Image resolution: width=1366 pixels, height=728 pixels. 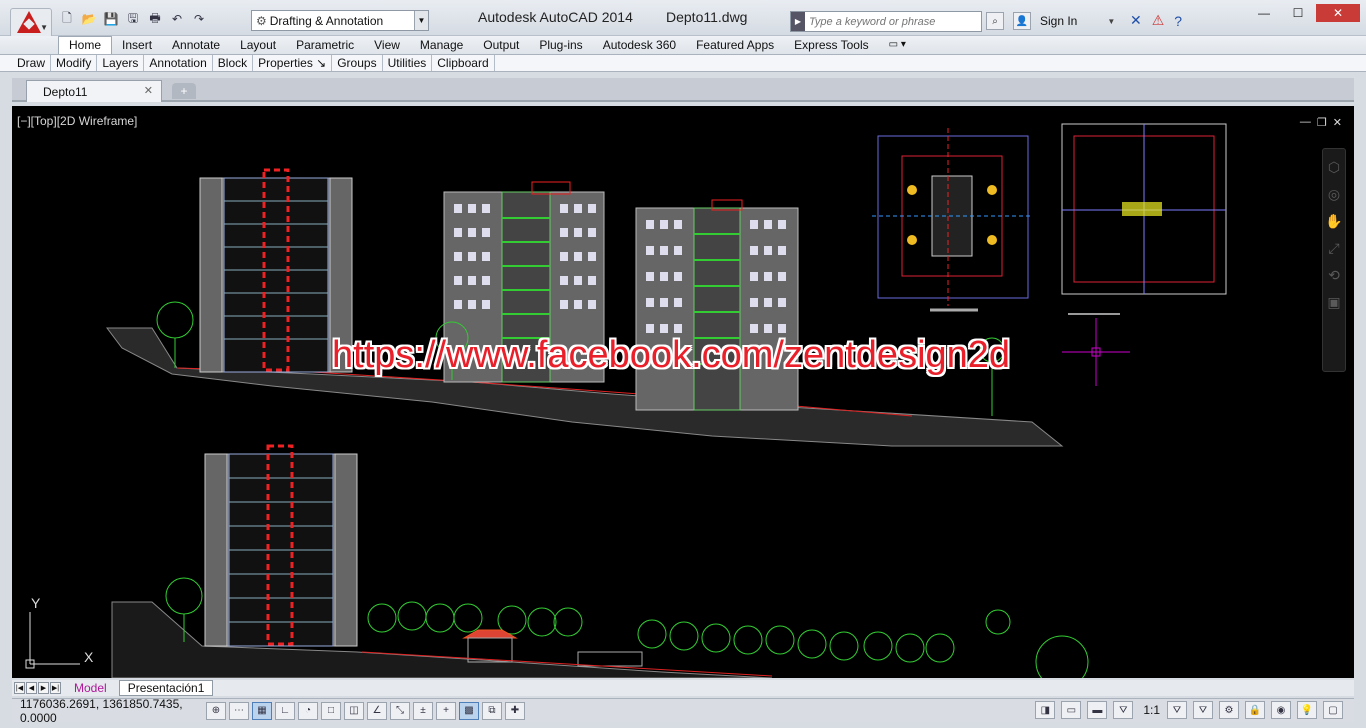 What do you see at coordinates (798, 21) in the screenshot?
I see `expand-arrow-icon: ▶` at bounding box center [798, 21].